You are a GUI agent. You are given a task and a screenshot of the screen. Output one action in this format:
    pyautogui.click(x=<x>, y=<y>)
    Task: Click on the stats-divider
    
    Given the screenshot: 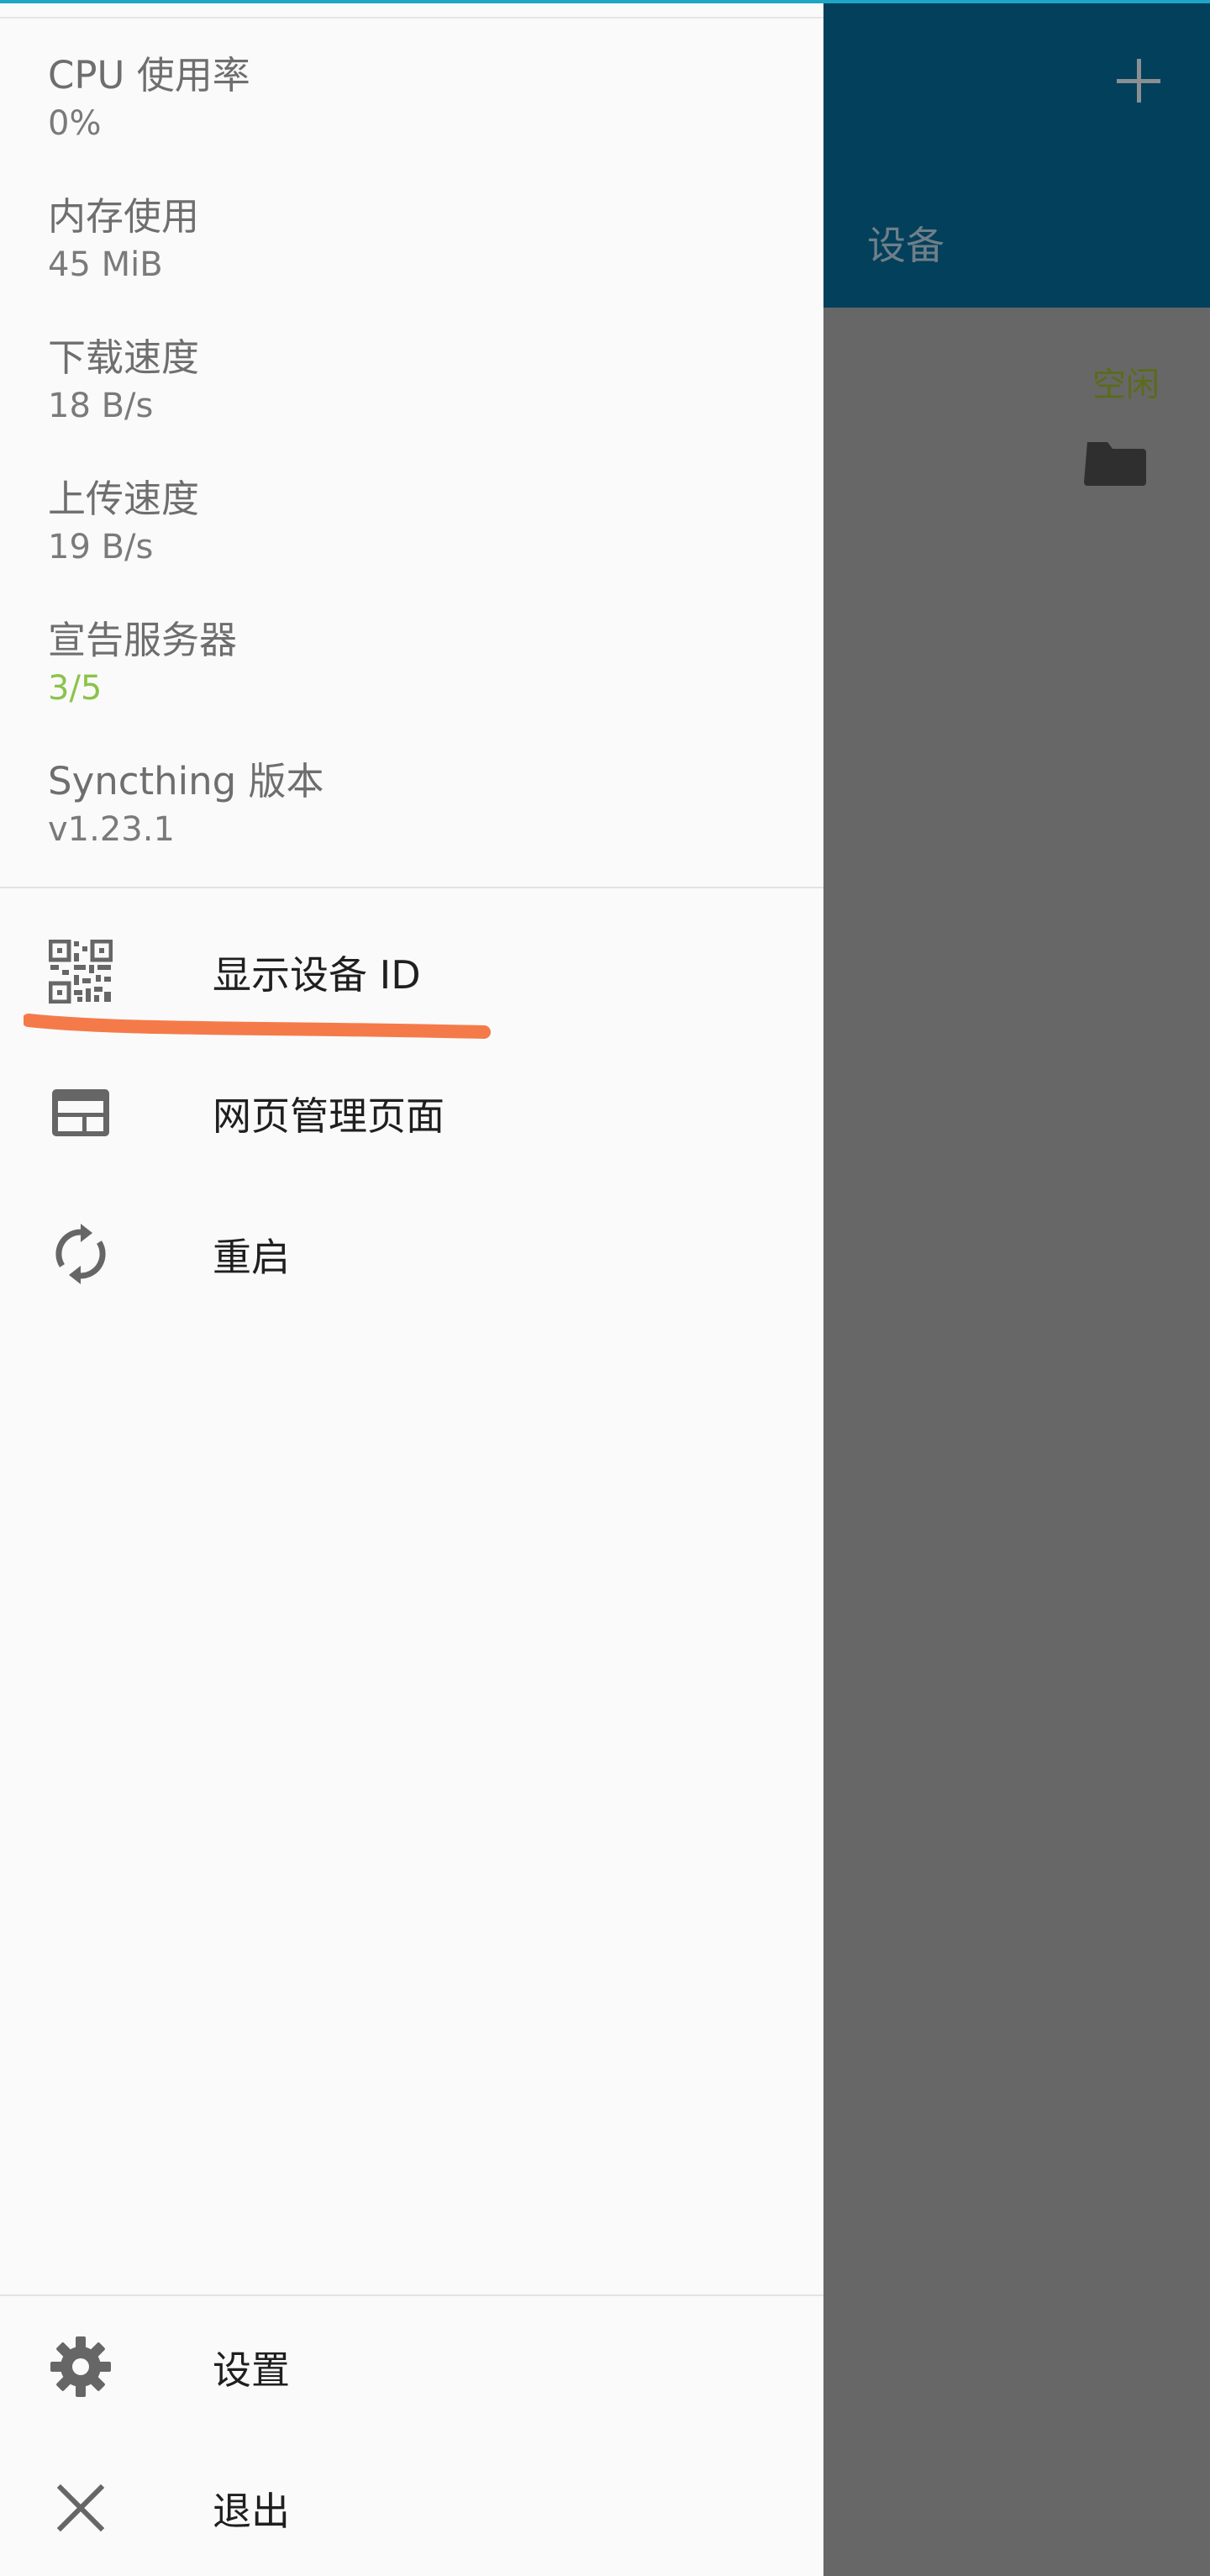 What is the action you would take?
    pyautogui.click(x=412, y=887)
    